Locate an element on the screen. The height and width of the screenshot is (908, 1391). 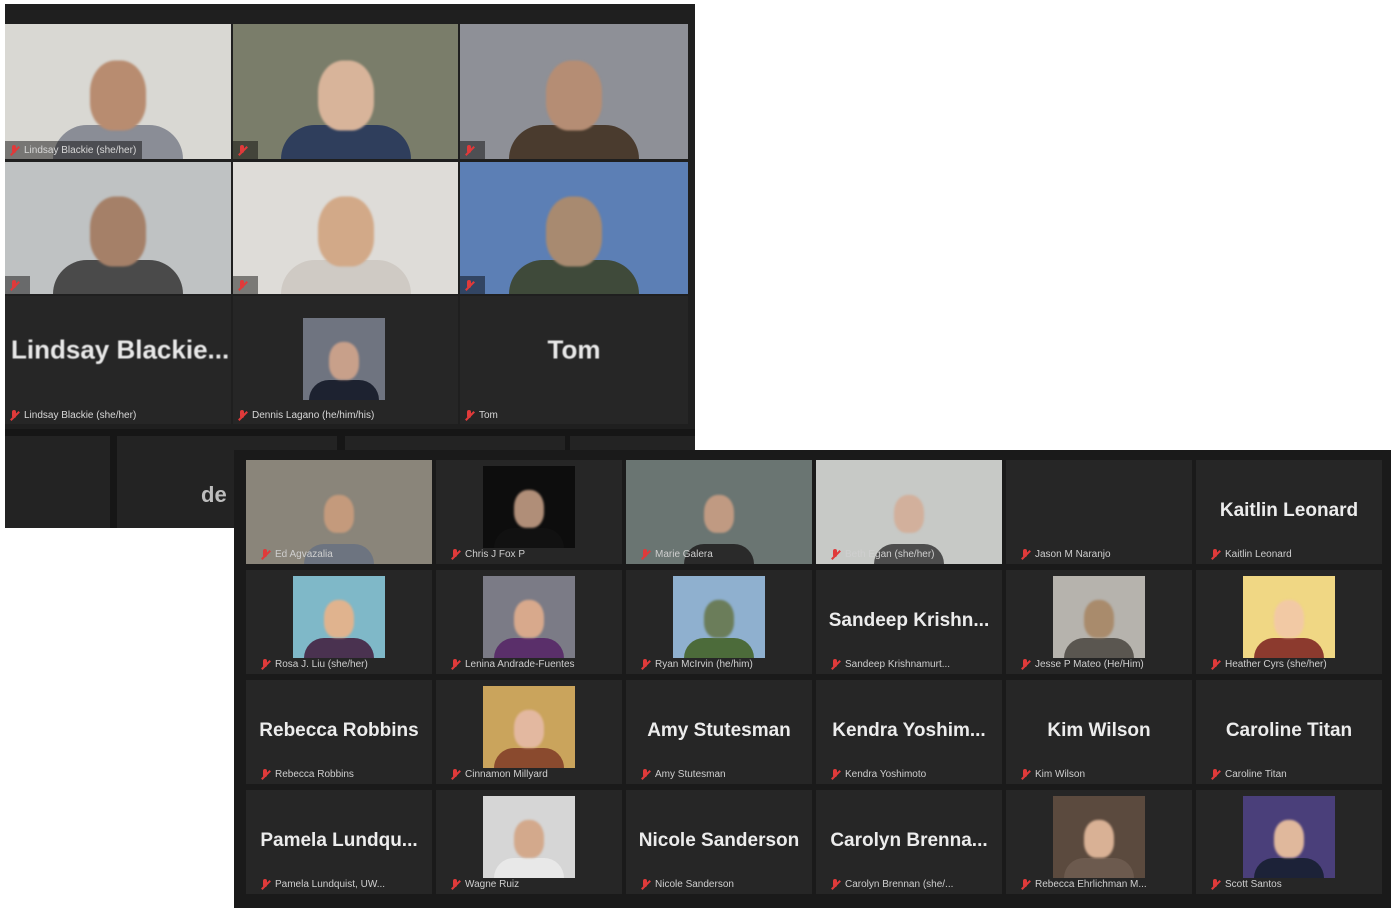
participant-tile: Rebecca Robbins Rebecca Robbins is located at coordinates (339, 732).